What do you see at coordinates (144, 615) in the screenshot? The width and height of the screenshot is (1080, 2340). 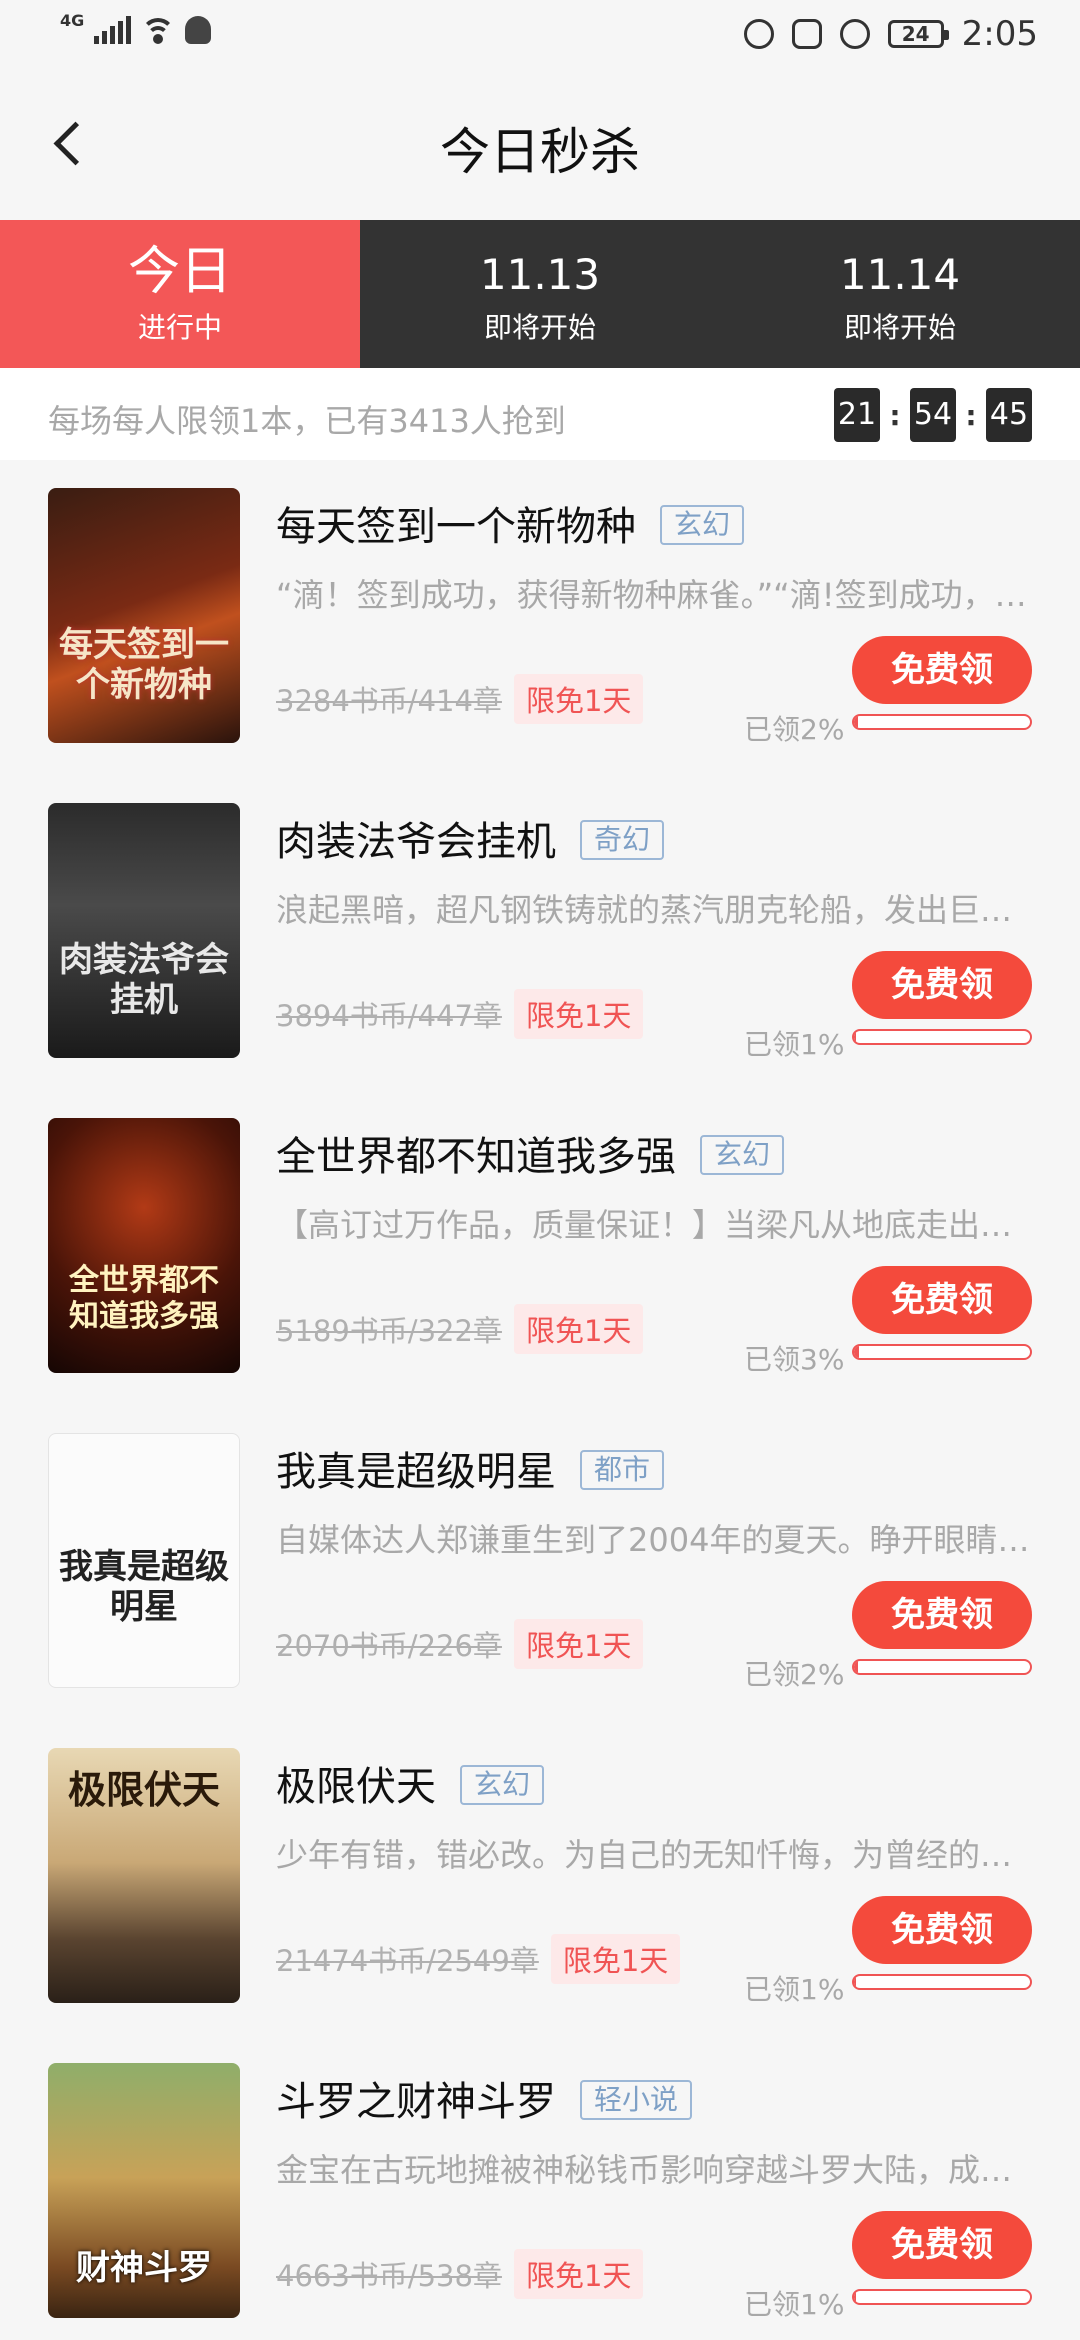 I see `book-cover: 每天签到一个新物种` at bounding box center [144, 615].